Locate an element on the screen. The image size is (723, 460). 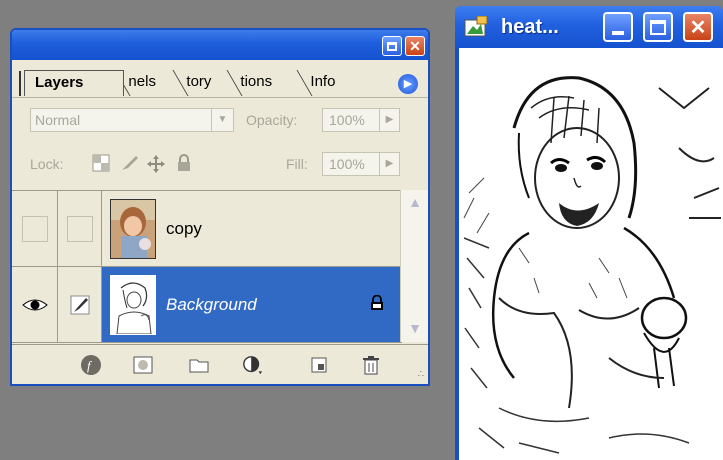
palette-close-button: ✕ is located at coordinates (415, 46).